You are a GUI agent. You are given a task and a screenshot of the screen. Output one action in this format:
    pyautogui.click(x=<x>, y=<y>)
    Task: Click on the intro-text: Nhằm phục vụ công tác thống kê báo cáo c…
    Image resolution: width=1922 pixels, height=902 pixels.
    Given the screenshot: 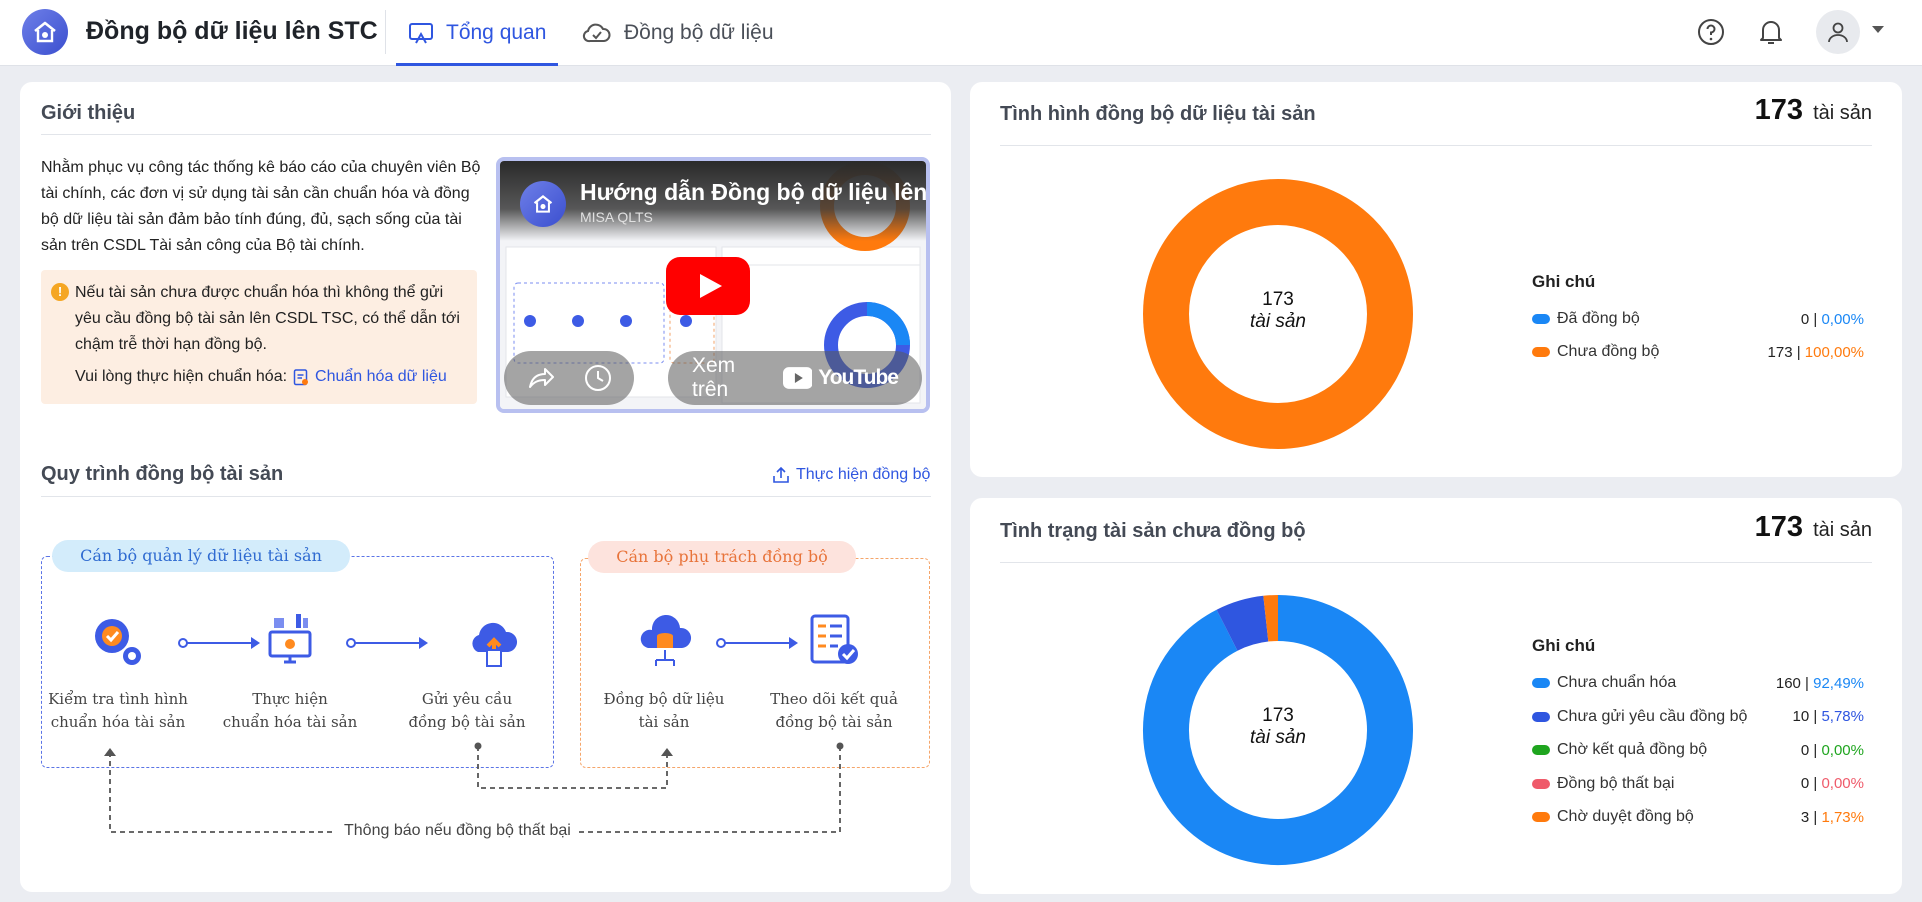 What is the action you would take?
    pyautogui.click(x=261, y=206)
    